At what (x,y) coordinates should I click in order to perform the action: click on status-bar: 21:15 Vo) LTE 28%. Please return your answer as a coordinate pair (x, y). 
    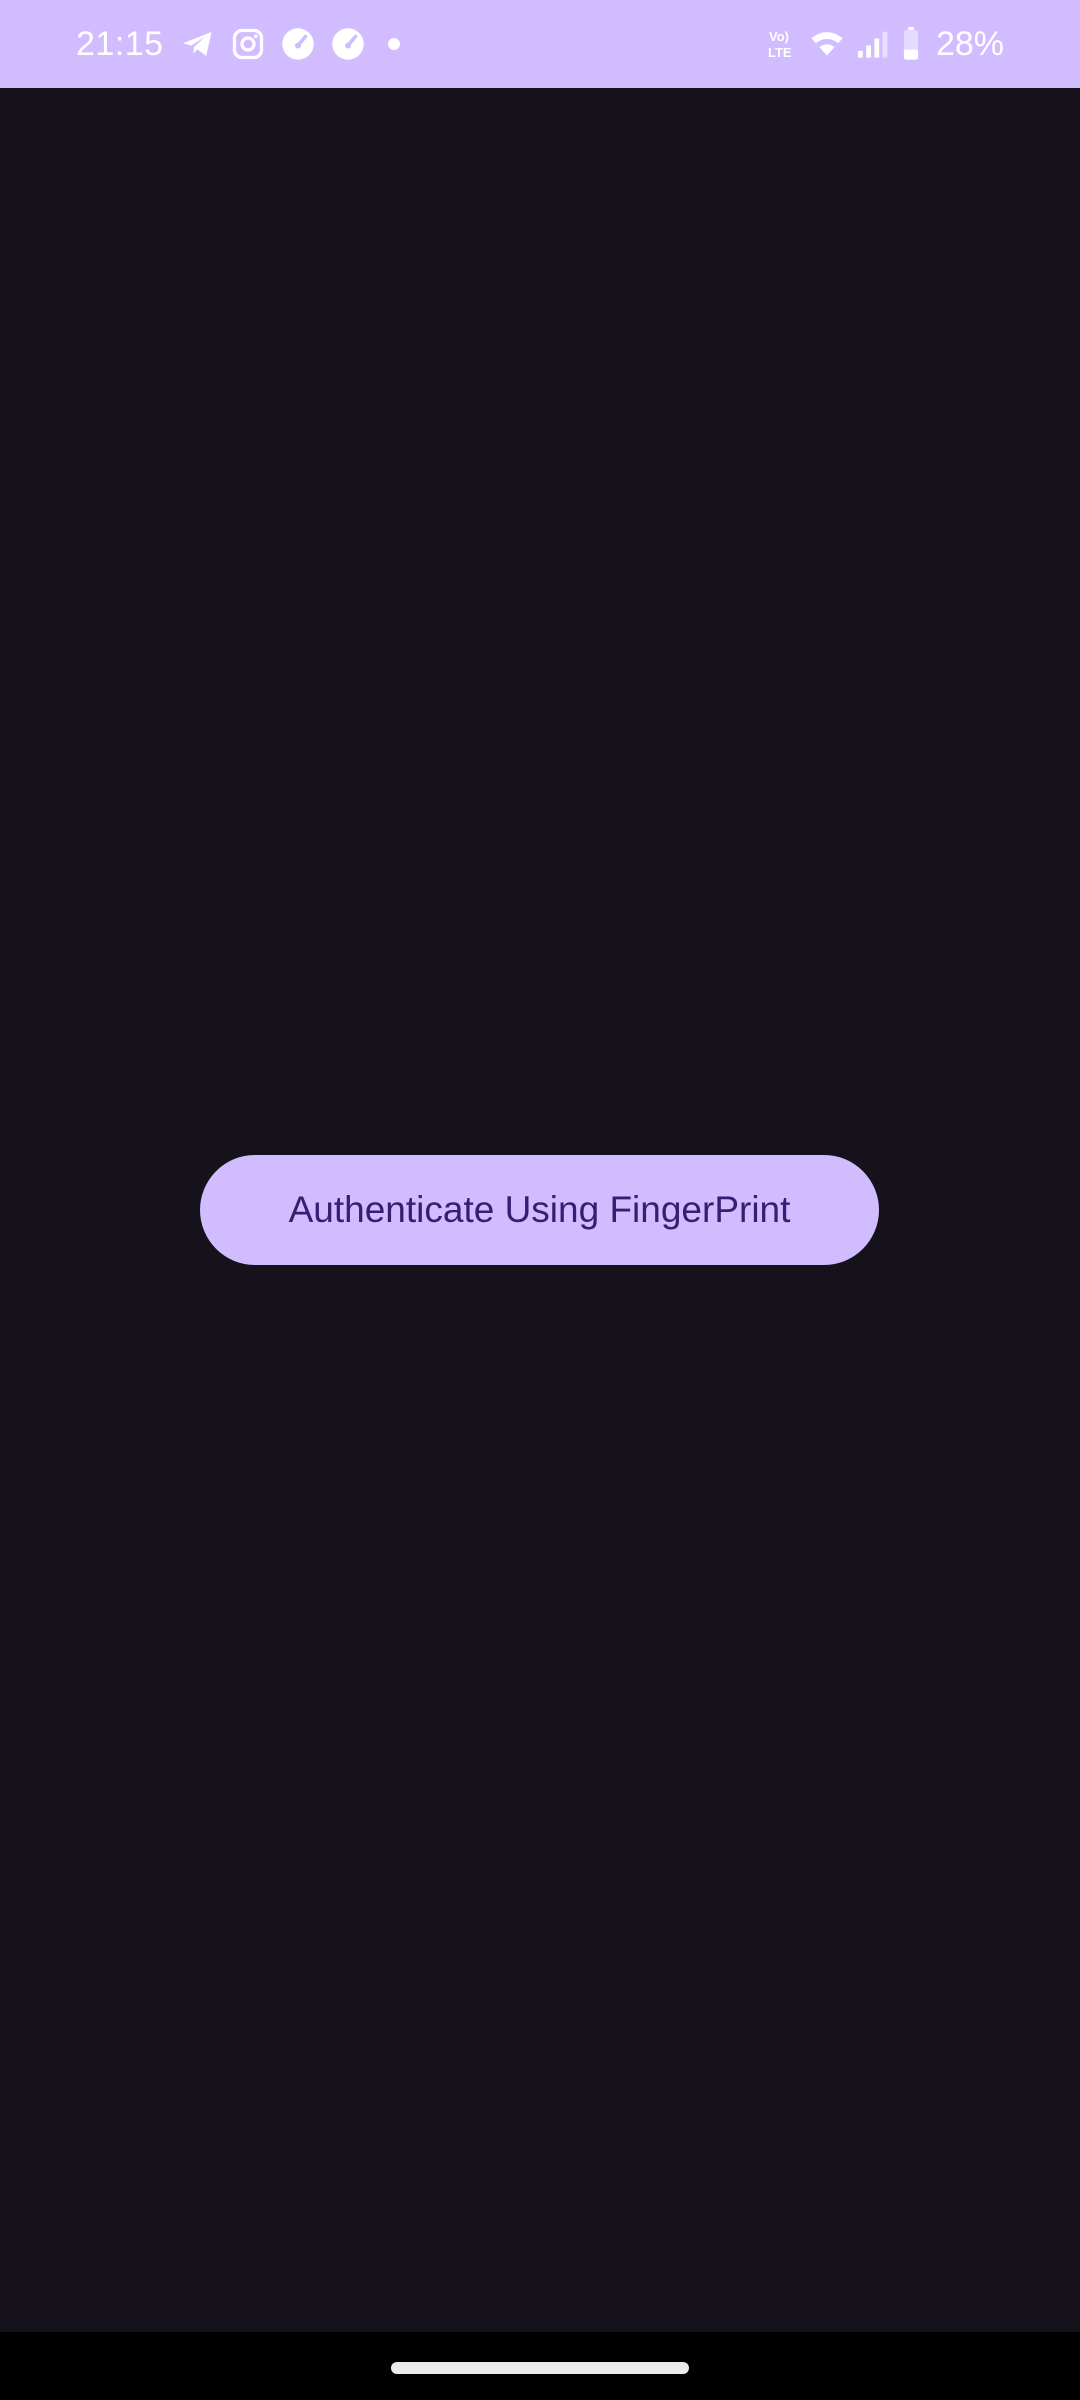
    Looking at the image, I should click on (540, 44).